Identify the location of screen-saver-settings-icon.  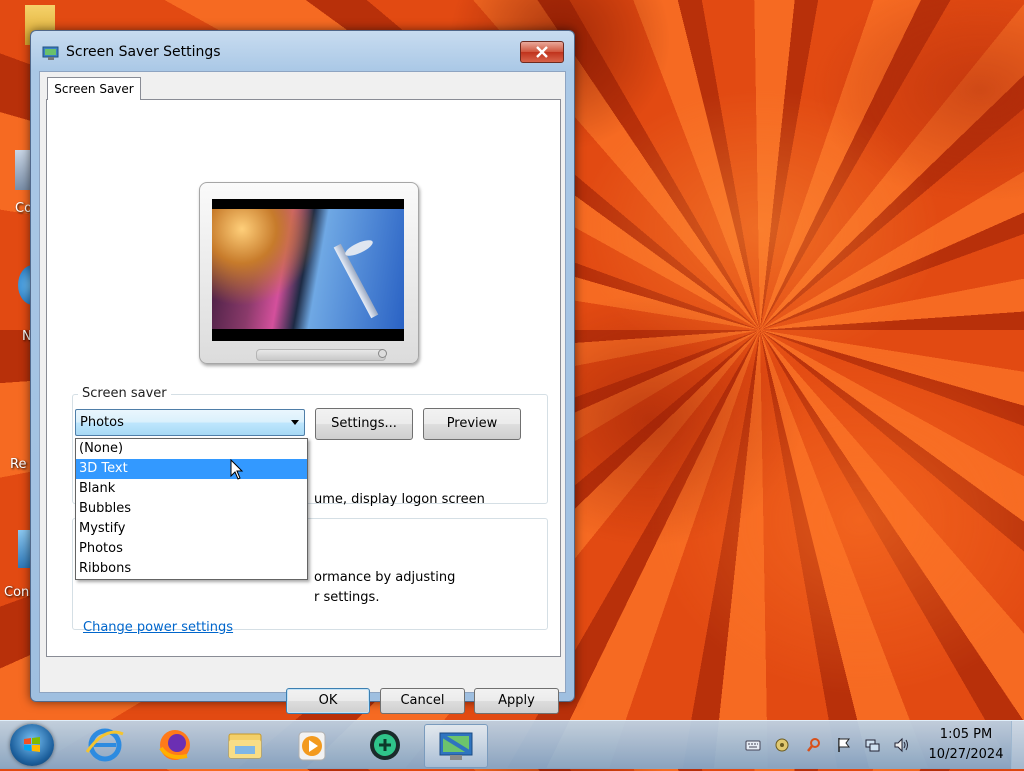
(456, 746).